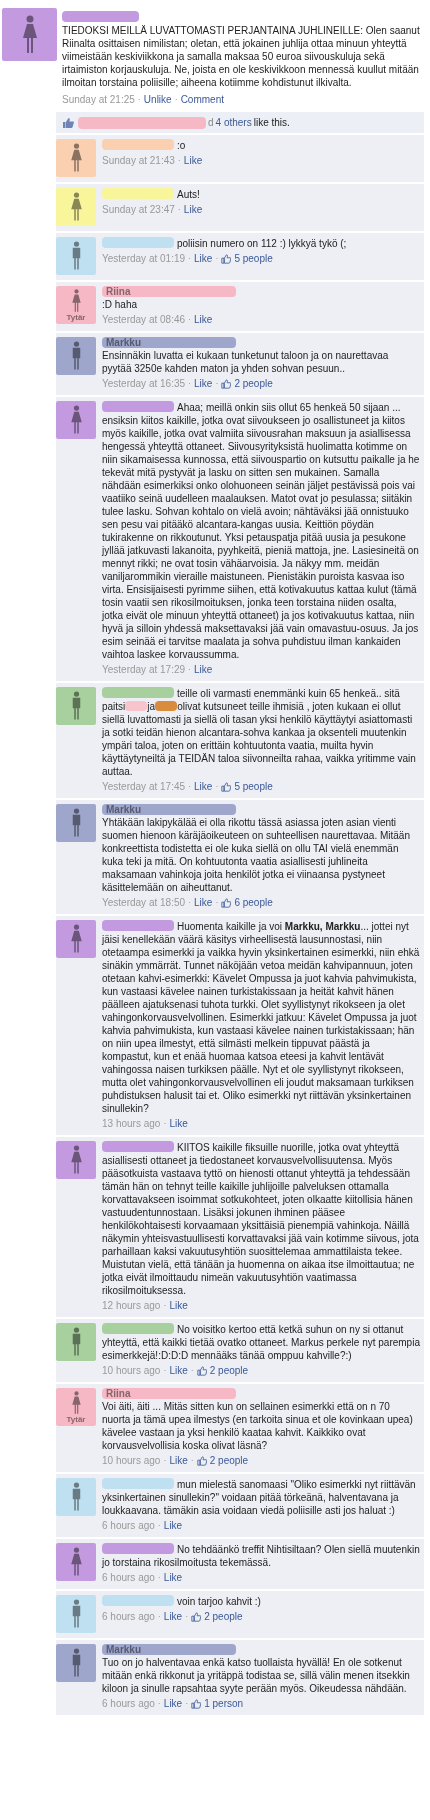 The width and height of the screenshot is (430, 1820). I want to click on comment-text: Auts!, so click(261, 194).